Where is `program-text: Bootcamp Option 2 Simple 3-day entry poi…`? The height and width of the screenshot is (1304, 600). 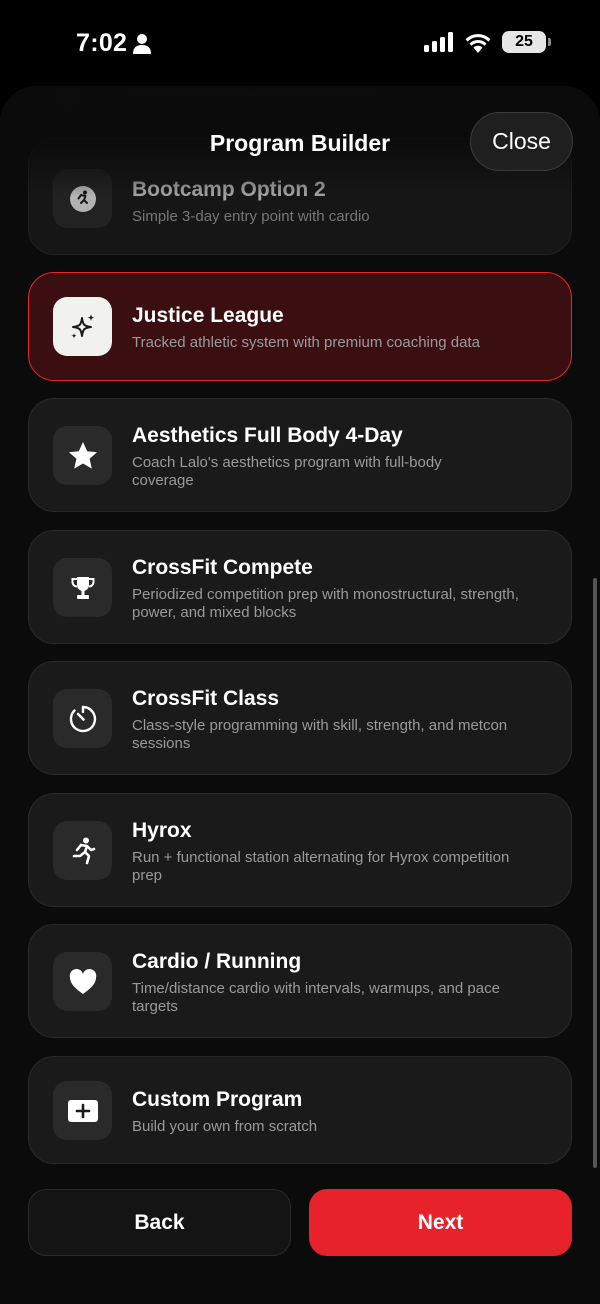
program-text: Bootcamp Option 2 Simple 3-day entry poi… is located at coordinates (327, 201).